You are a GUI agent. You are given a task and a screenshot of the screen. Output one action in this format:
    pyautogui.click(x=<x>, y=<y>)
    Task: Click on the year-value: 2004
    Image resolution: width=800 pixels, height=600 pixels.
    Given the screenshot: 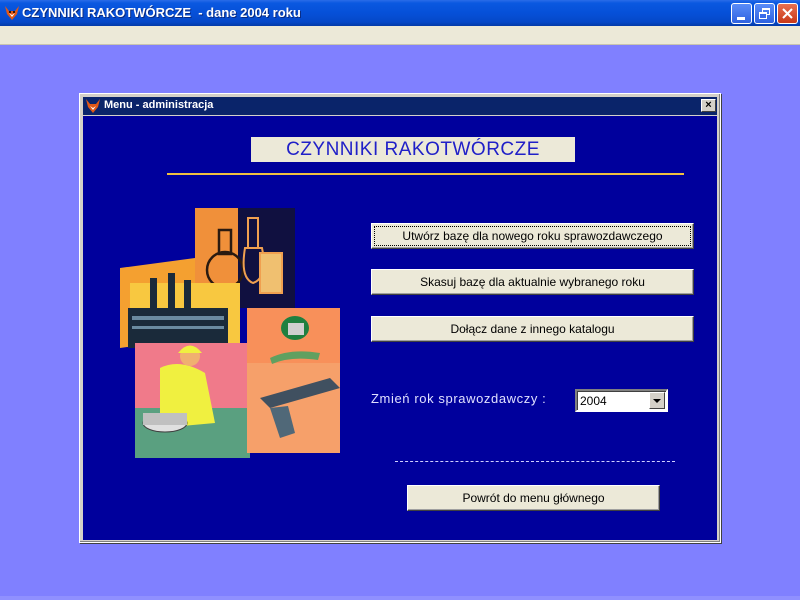 What is the action you would take?
    pyautogui.click(x=593, y=401)
    